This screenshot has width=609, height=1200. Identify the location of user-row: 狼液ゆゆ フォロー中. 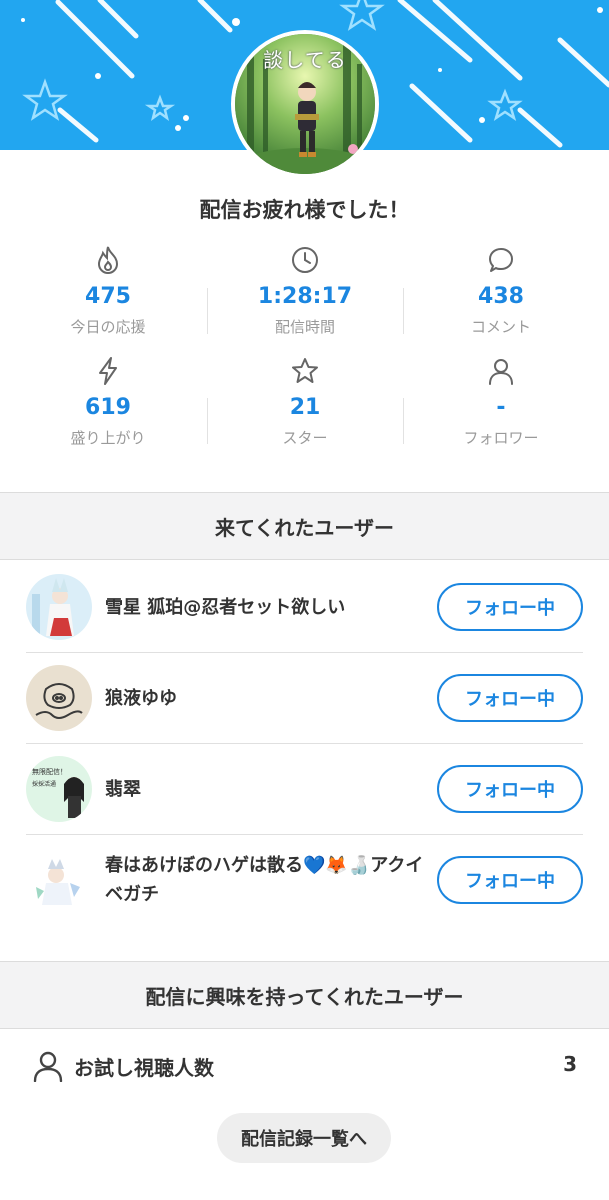
(304, 698).